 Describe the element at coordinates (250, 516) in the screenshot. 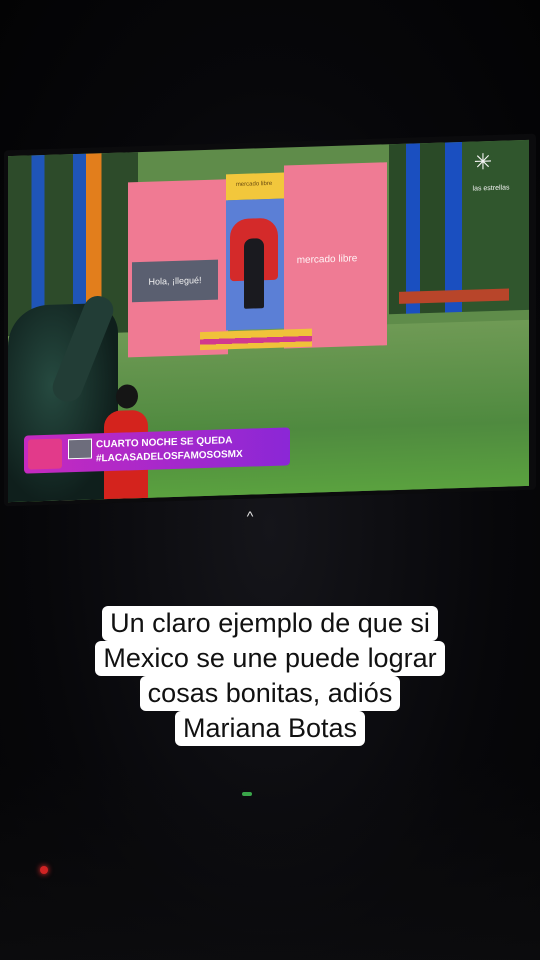

I see `chevron-up-icon: ^` at that location.